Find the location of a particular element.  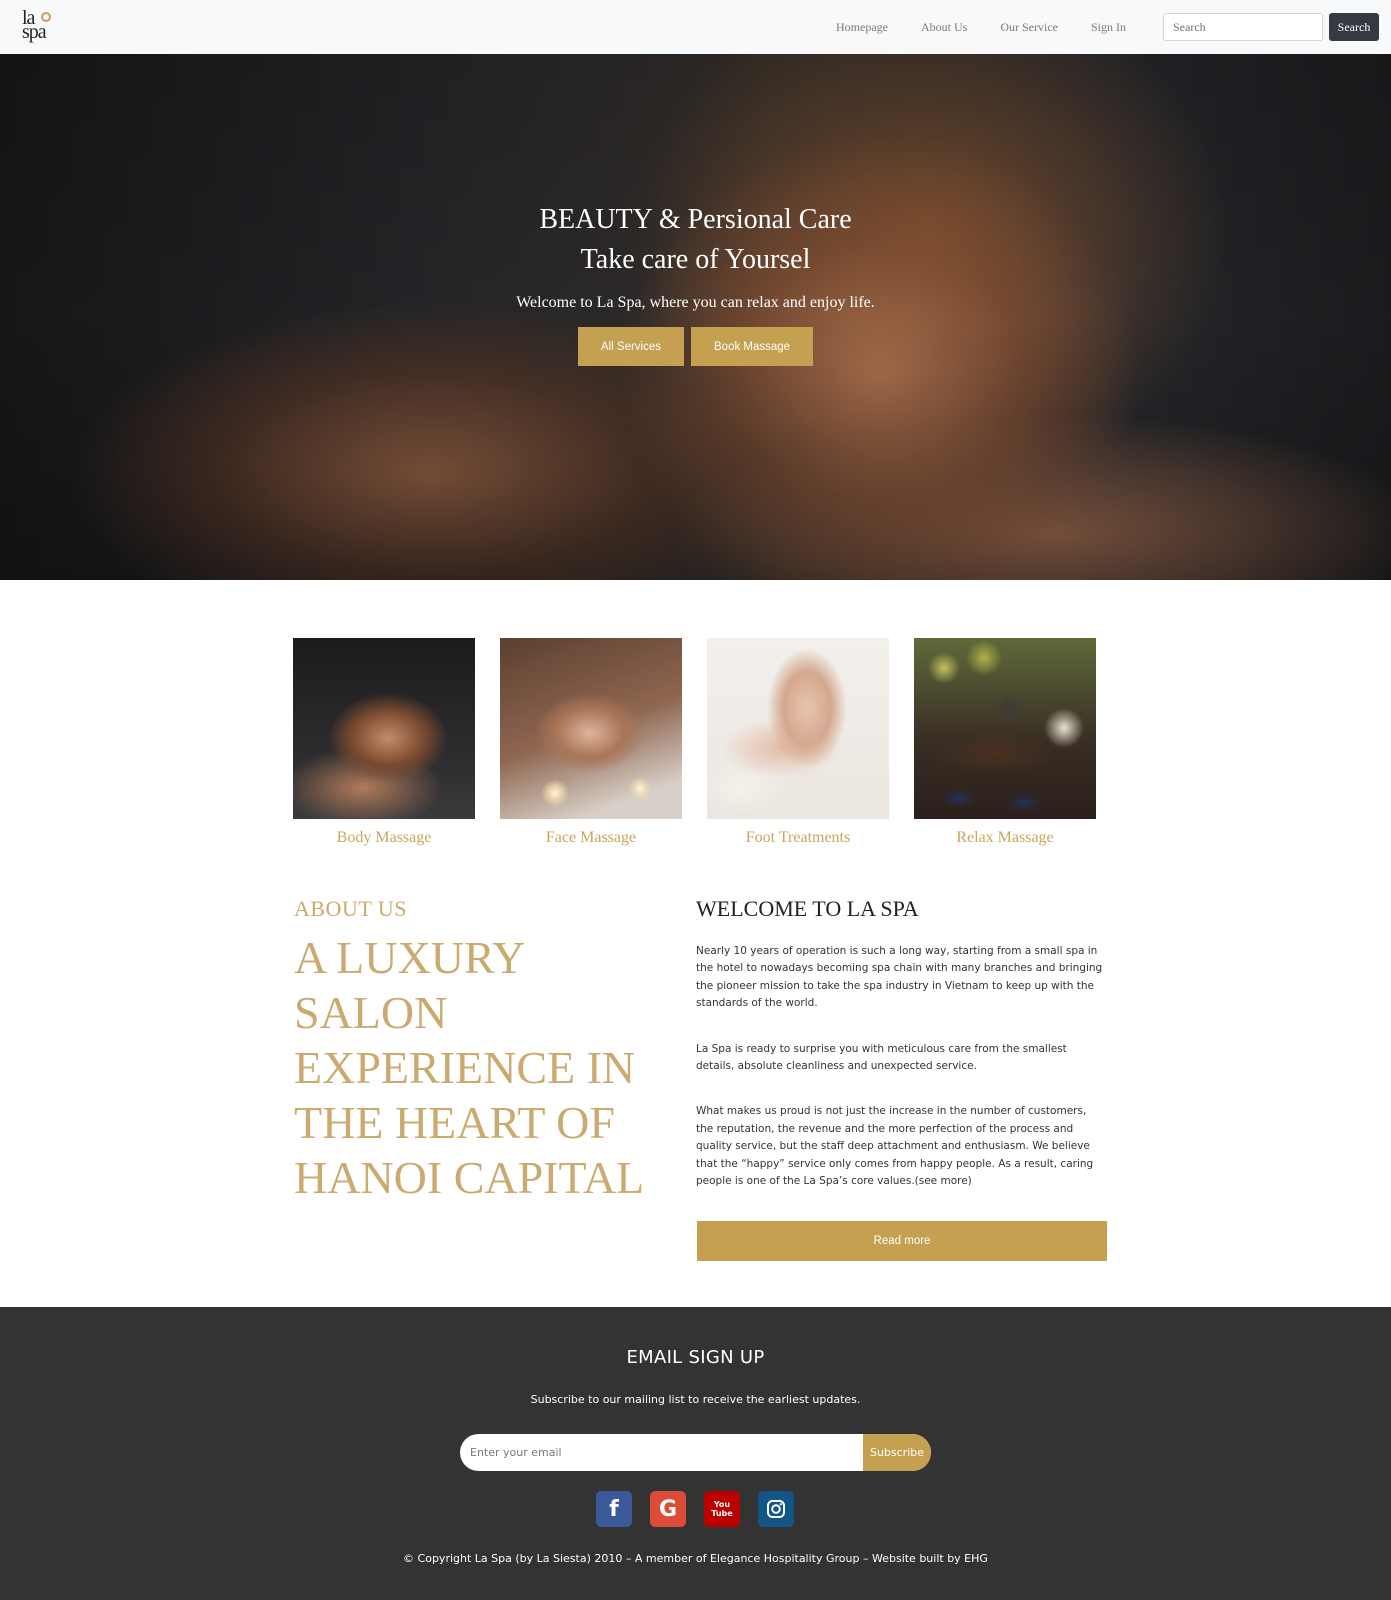

relax-massage-image is located at coordinates (1005, 728).